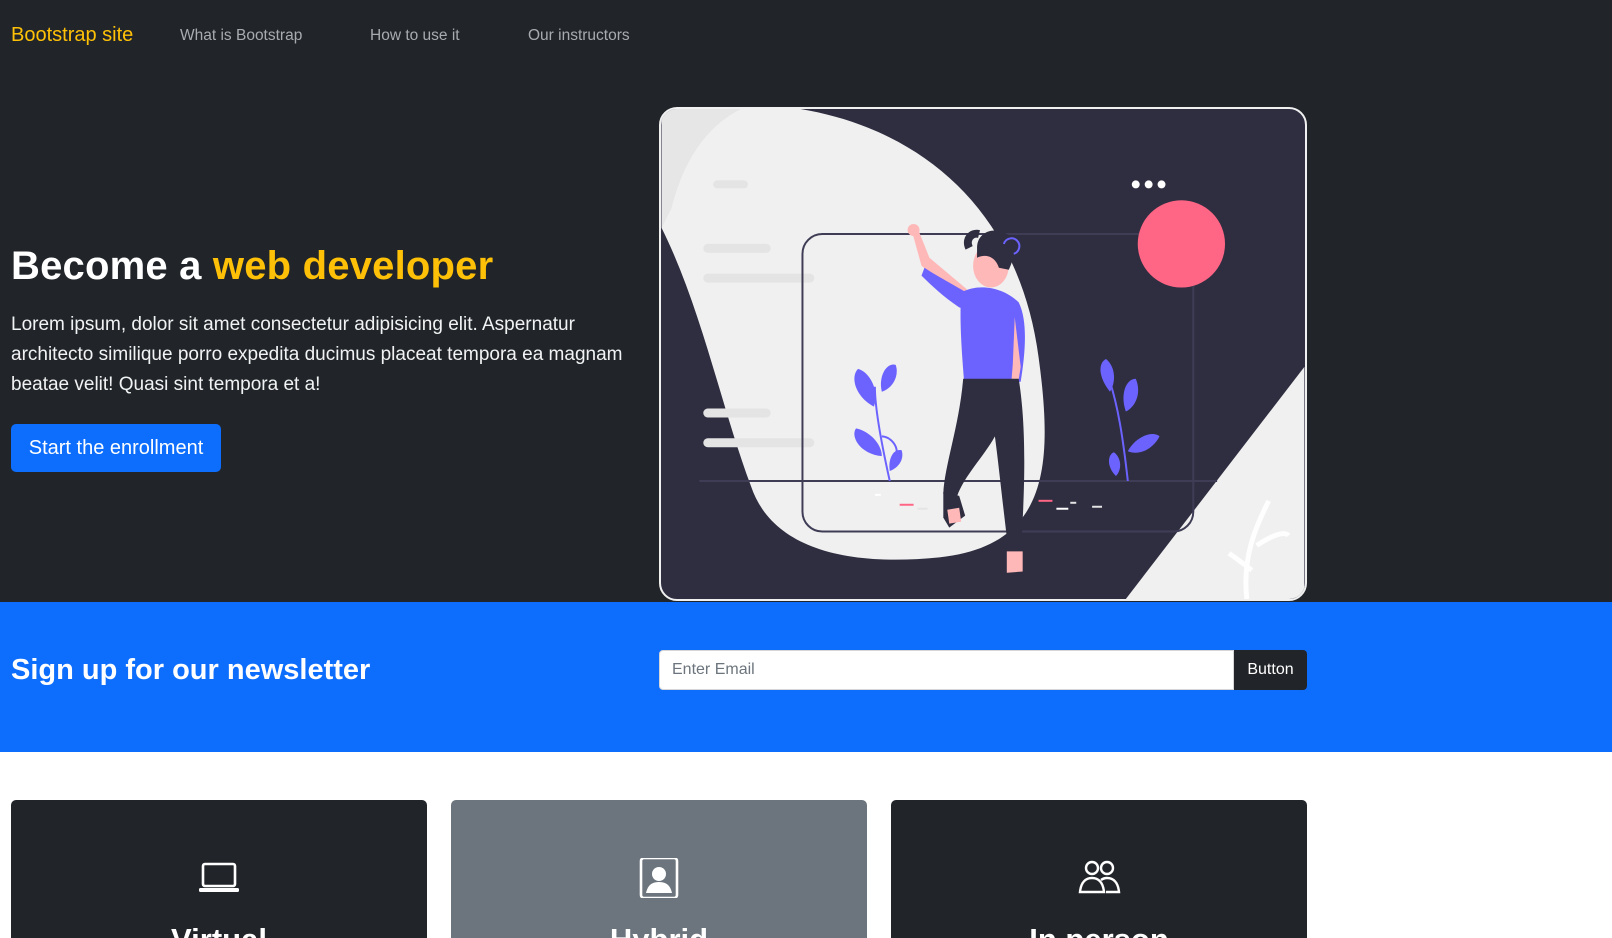 The width and height of the screenshot is (1612, 938). I want to click on person-badge-icon, so click(659, 878).